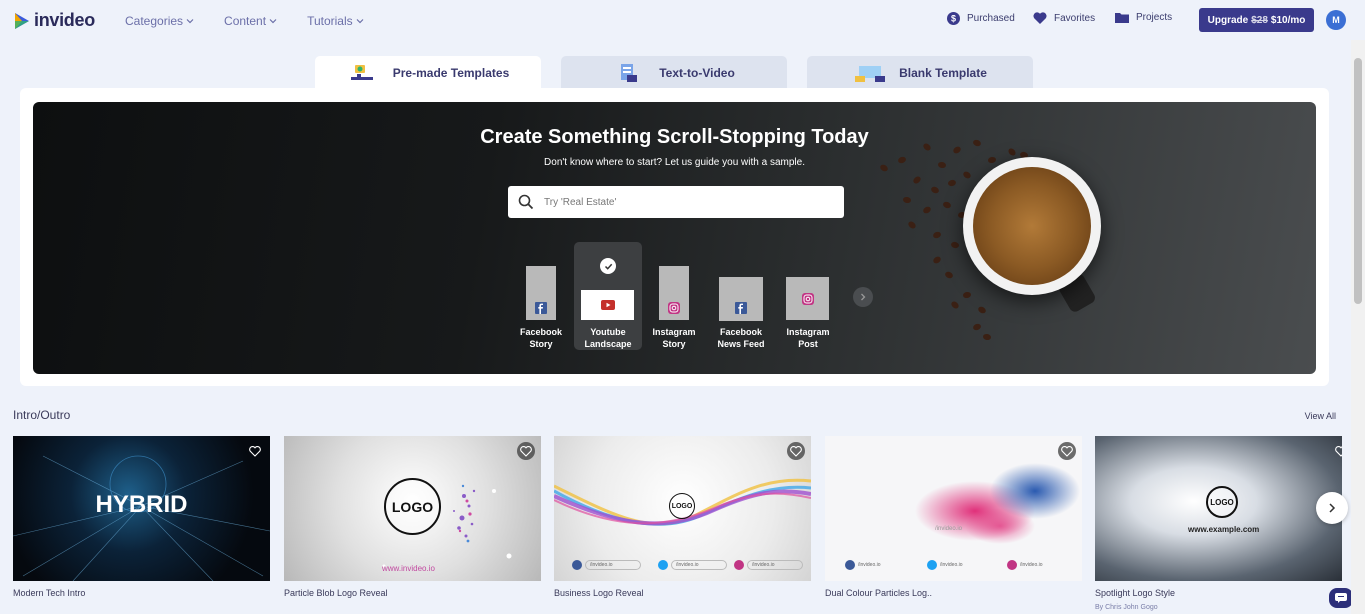  What do you see at coordinates (1126, 607) in the screenshot?
I see `card-author: By Chris John Gogo` at bounding box center [1126, 607].